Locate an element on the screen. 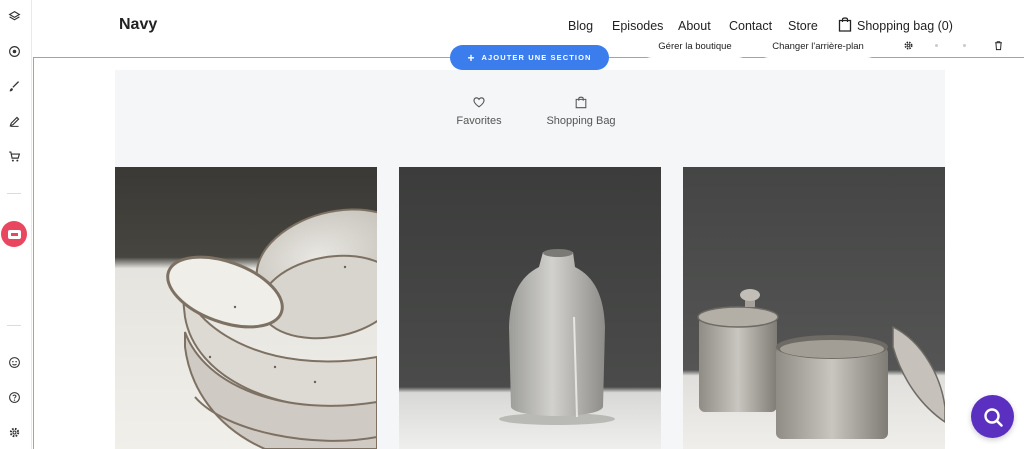 The image size is (1024, 449). add-section-button: + AJOUTER UNE SECTION is located at coordinates (529, 57).